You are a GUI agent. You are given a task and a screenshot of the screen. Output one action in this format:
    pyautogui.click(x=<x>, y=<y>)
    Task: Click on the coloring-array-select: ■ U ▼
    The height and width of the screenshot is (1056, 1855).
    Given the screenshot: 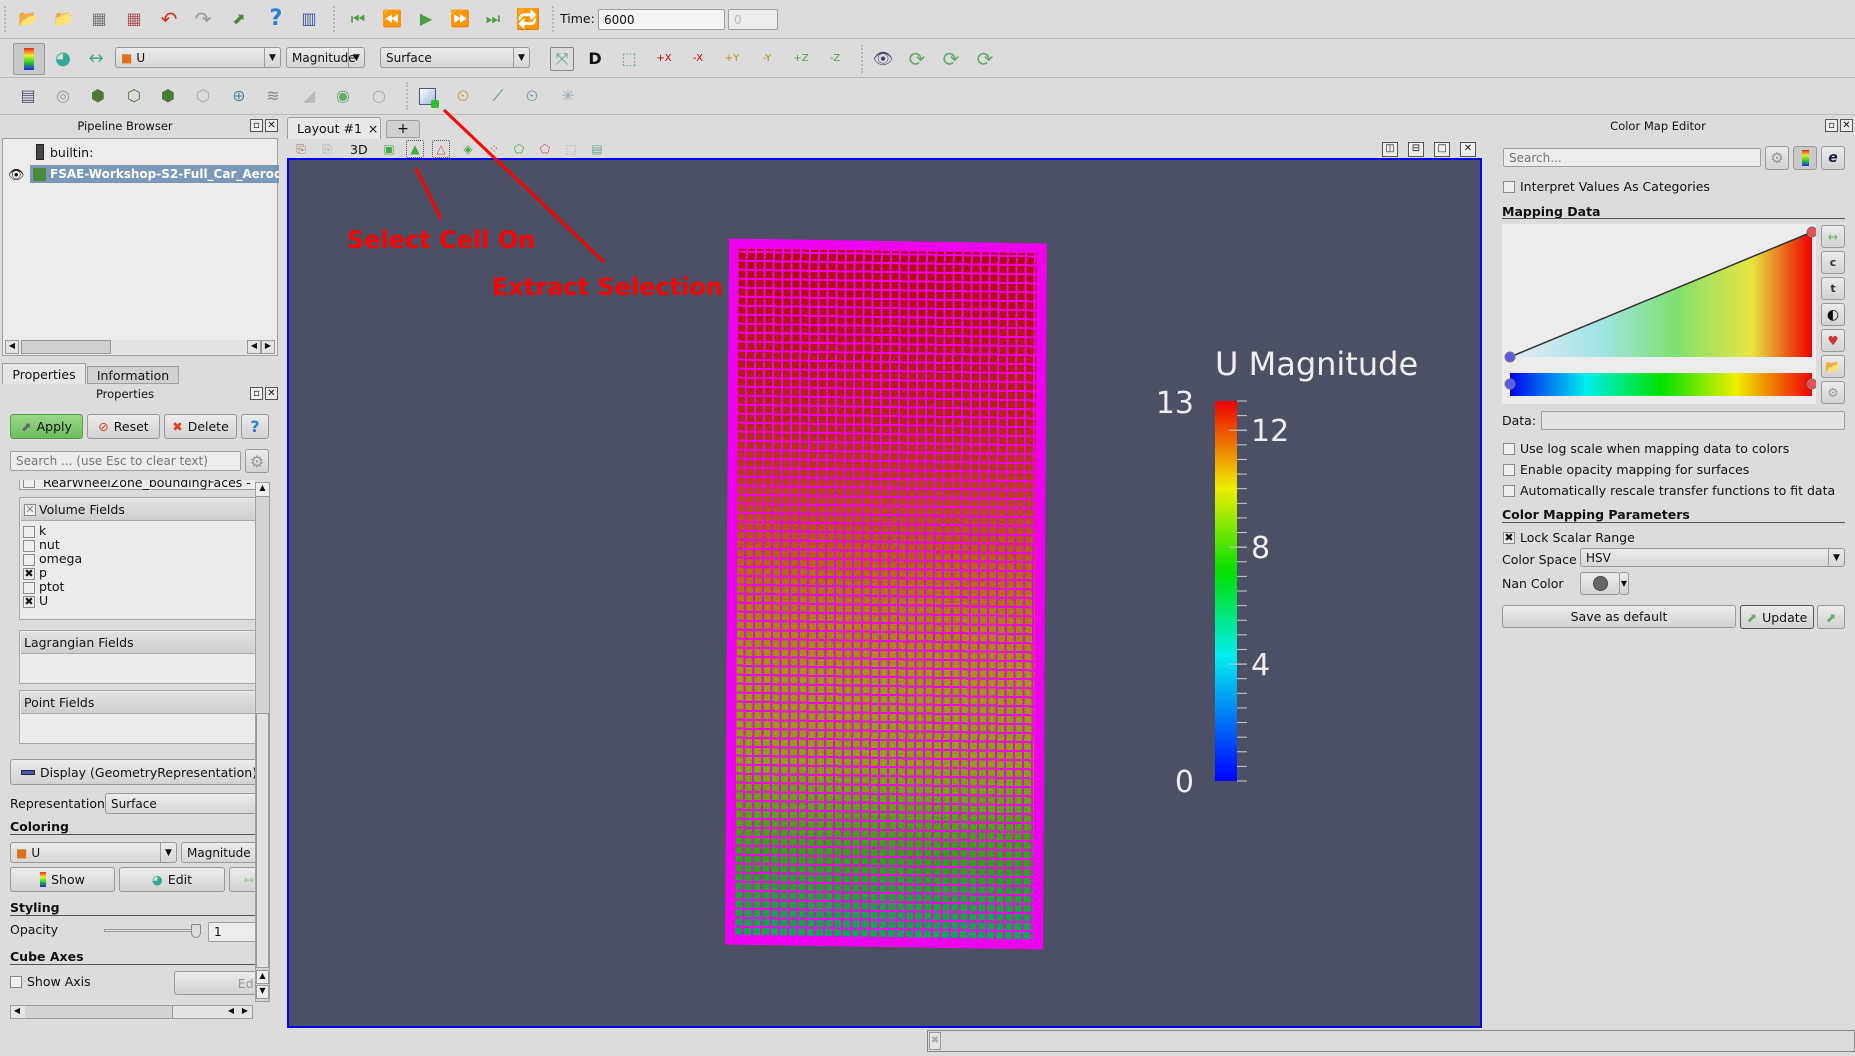 What is the action you would take?
    pyautogui.click(x=93, y=852)
    